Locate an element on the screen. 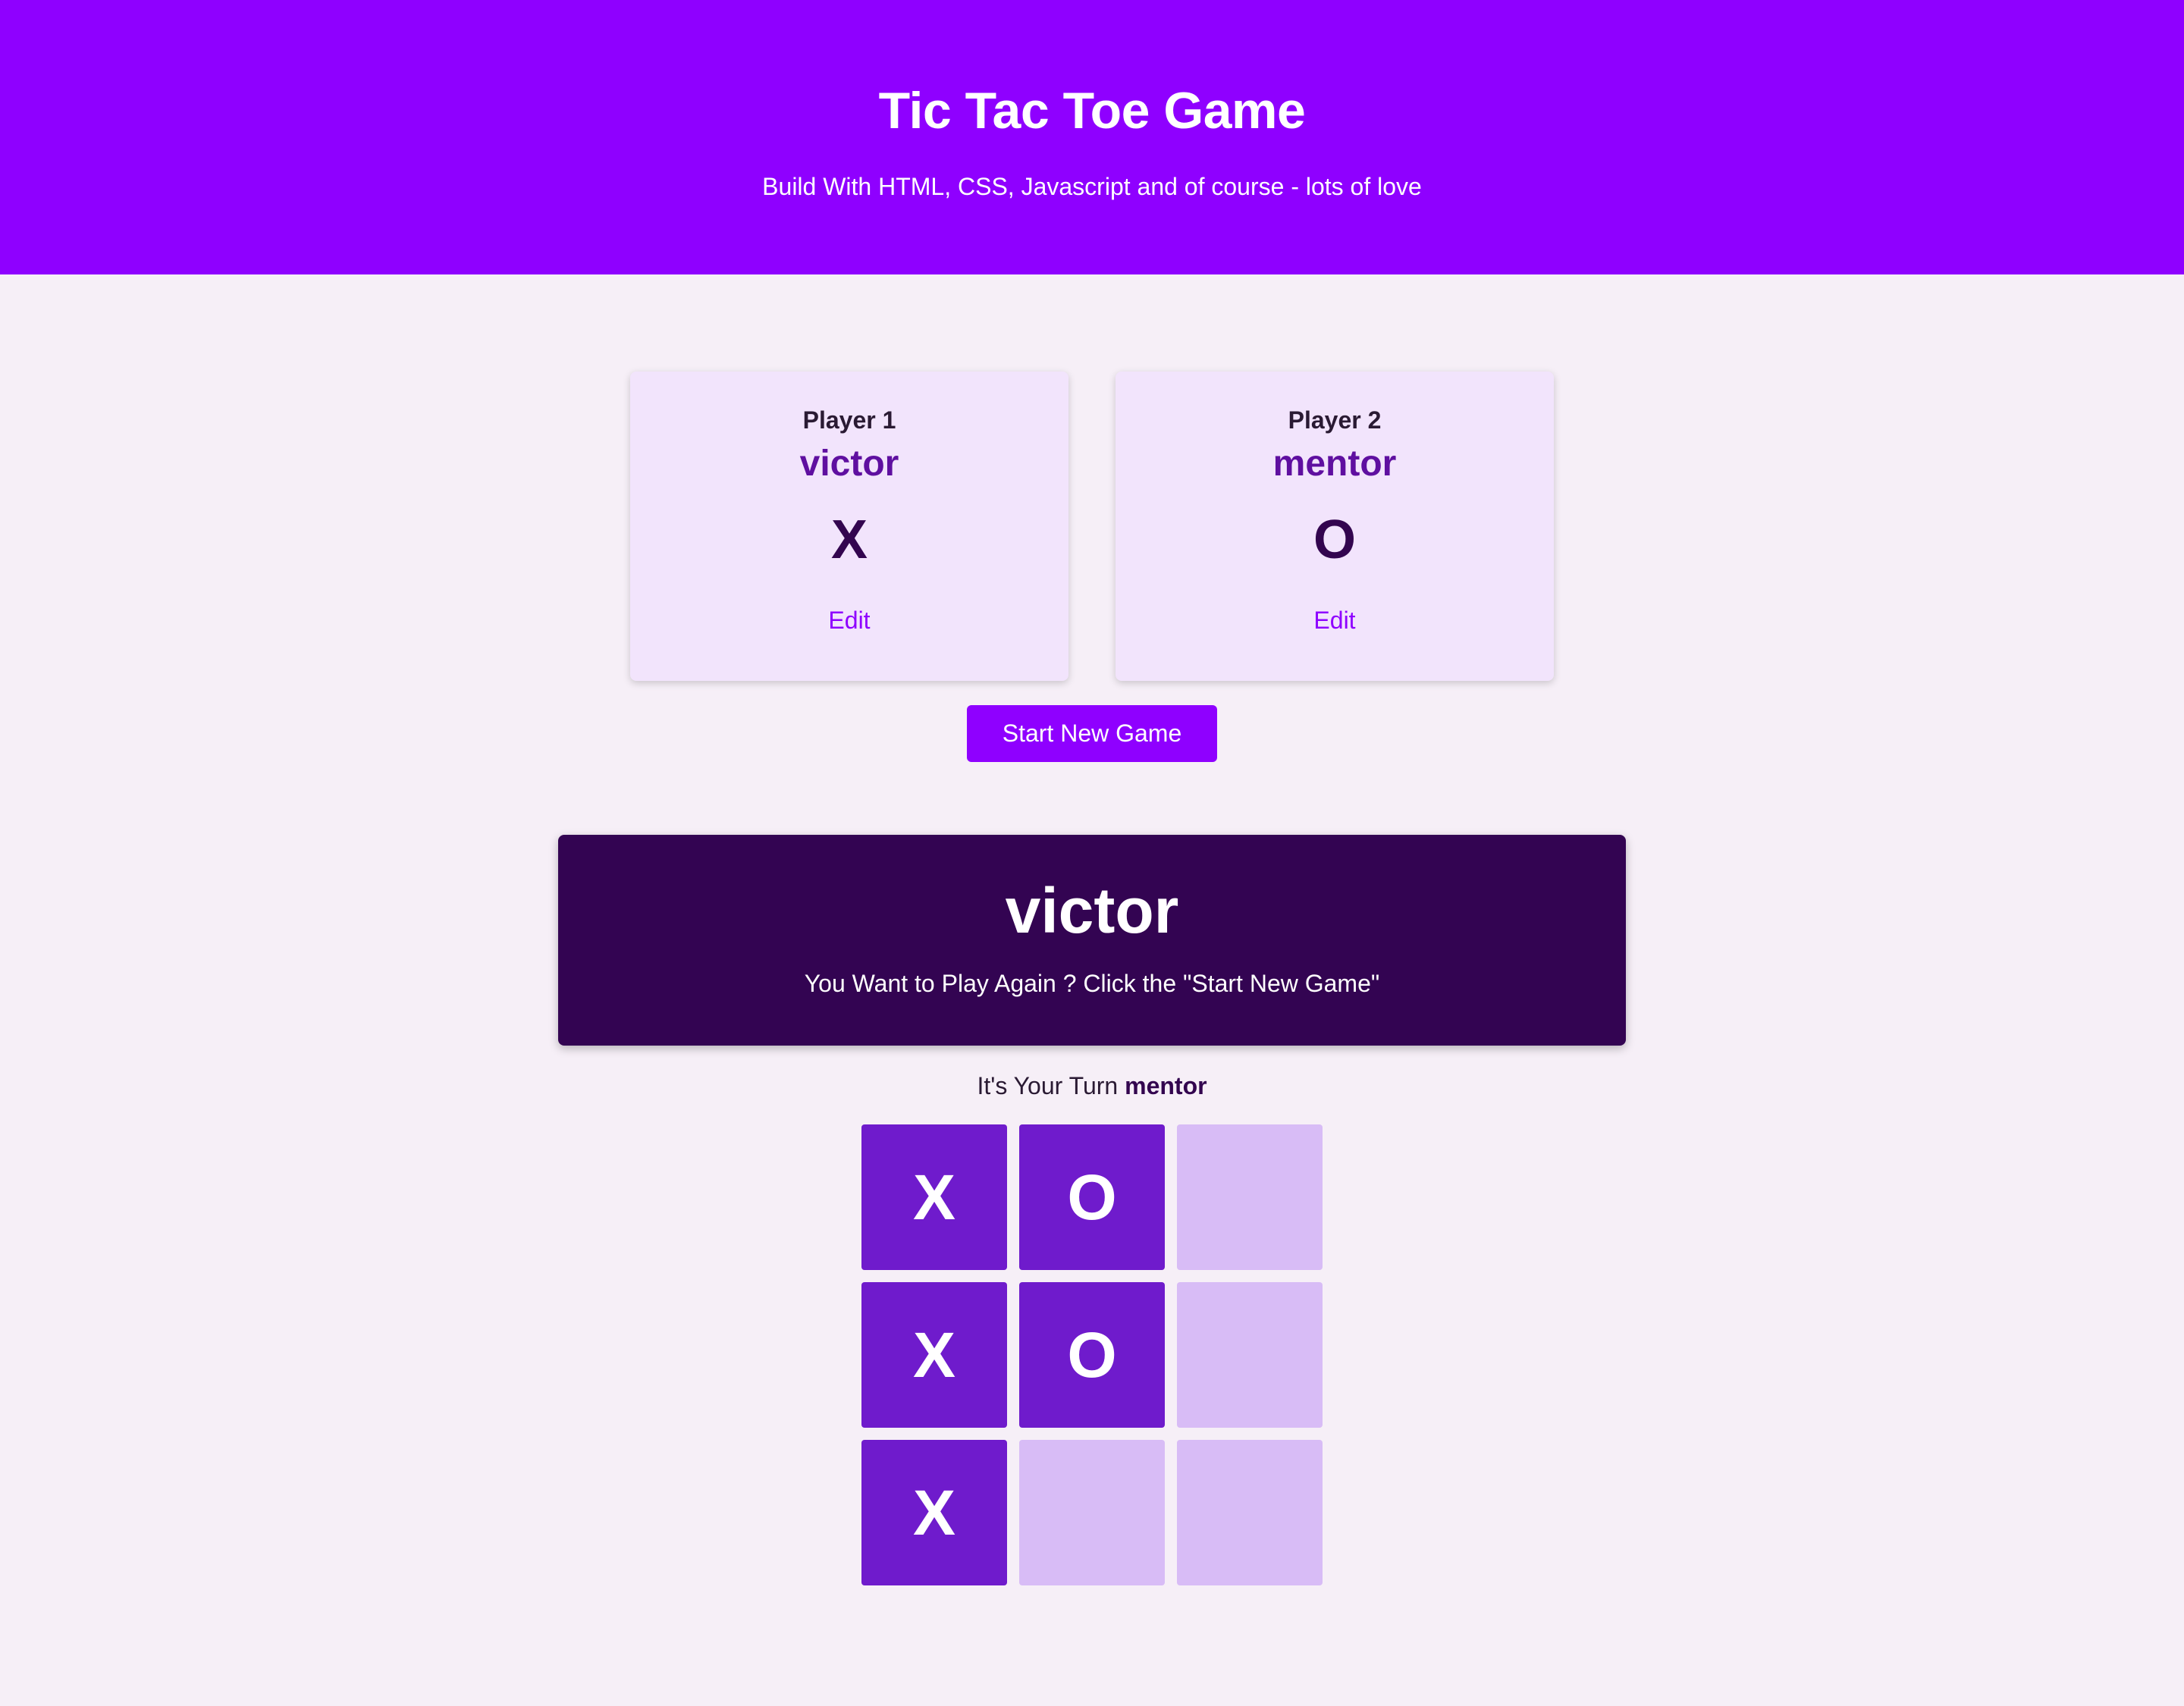  turn-prefix: It's Your Turn is located at coordinates (1051, 1086).